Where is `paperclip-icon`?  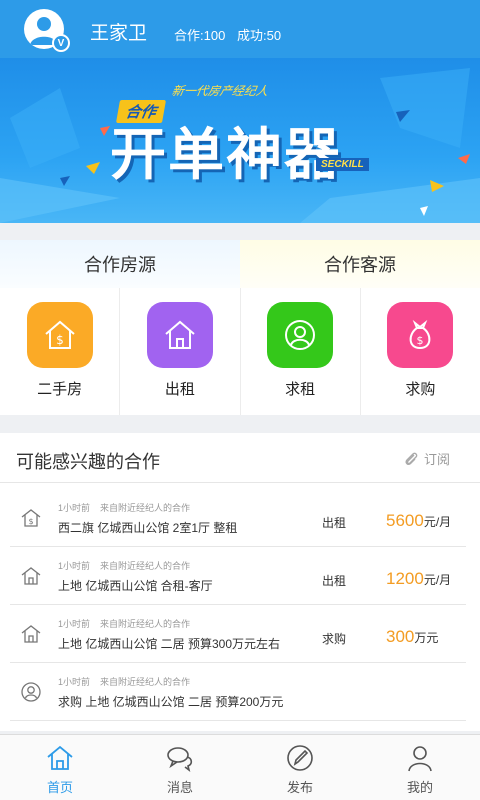 paperclip-icon is located at coordinates (411, 458).